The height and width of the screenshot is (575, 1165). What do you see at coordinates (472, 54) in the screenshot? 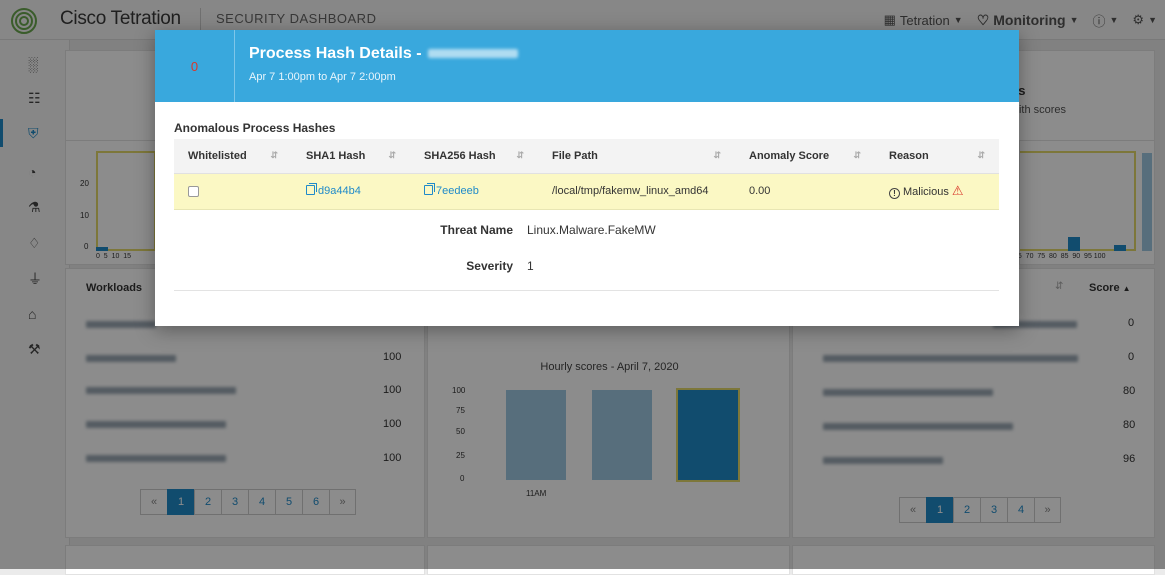
I see `blurred-hostname` at bounding box center [472, 54].